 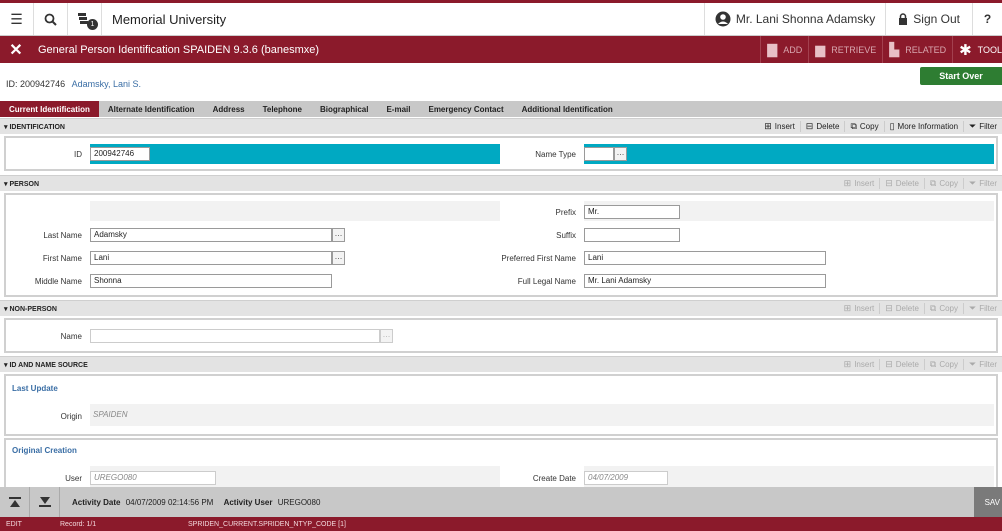 What do you see at coordinates (229, 109) in the screenshot?
I see `tab-address: Address` at bounding box center [229, 109].